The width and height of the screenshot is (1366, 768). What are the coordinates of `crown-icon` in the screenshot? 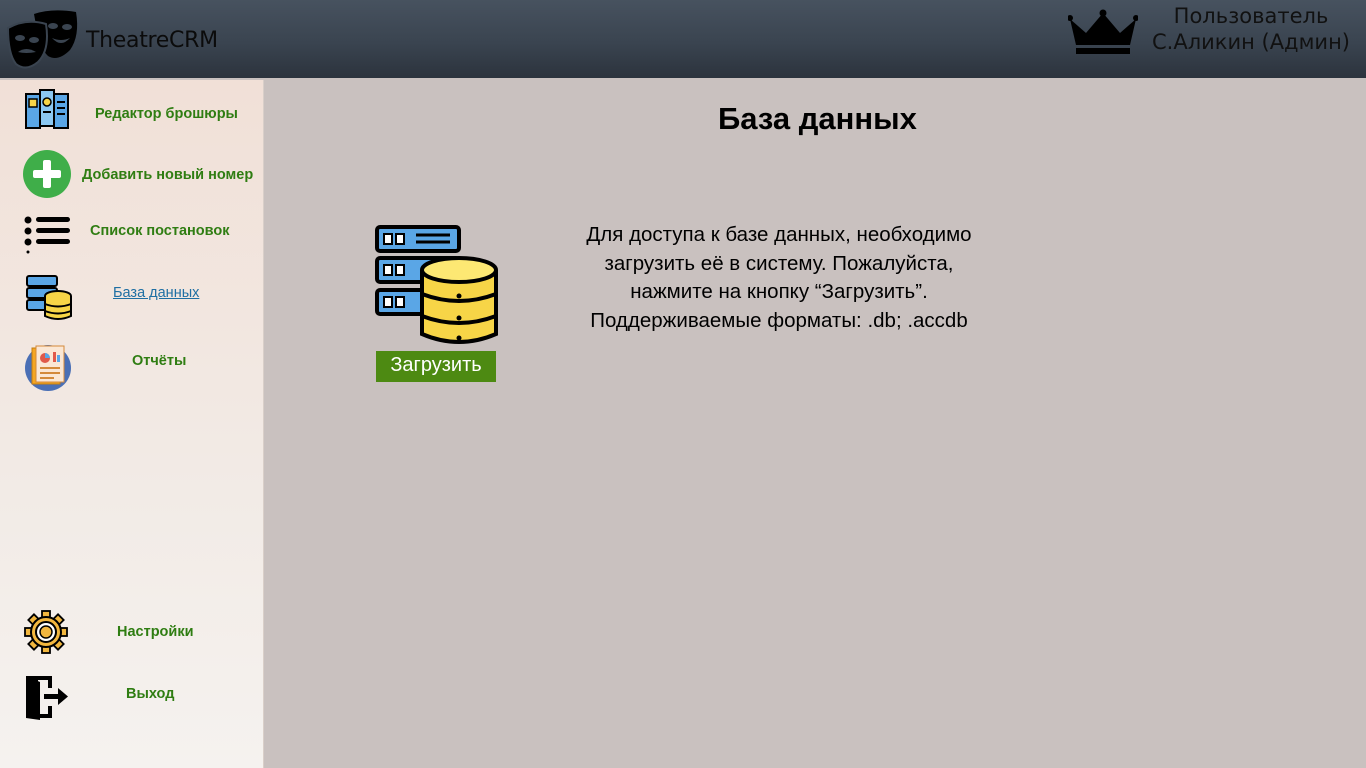 It's located at (1103, 31).